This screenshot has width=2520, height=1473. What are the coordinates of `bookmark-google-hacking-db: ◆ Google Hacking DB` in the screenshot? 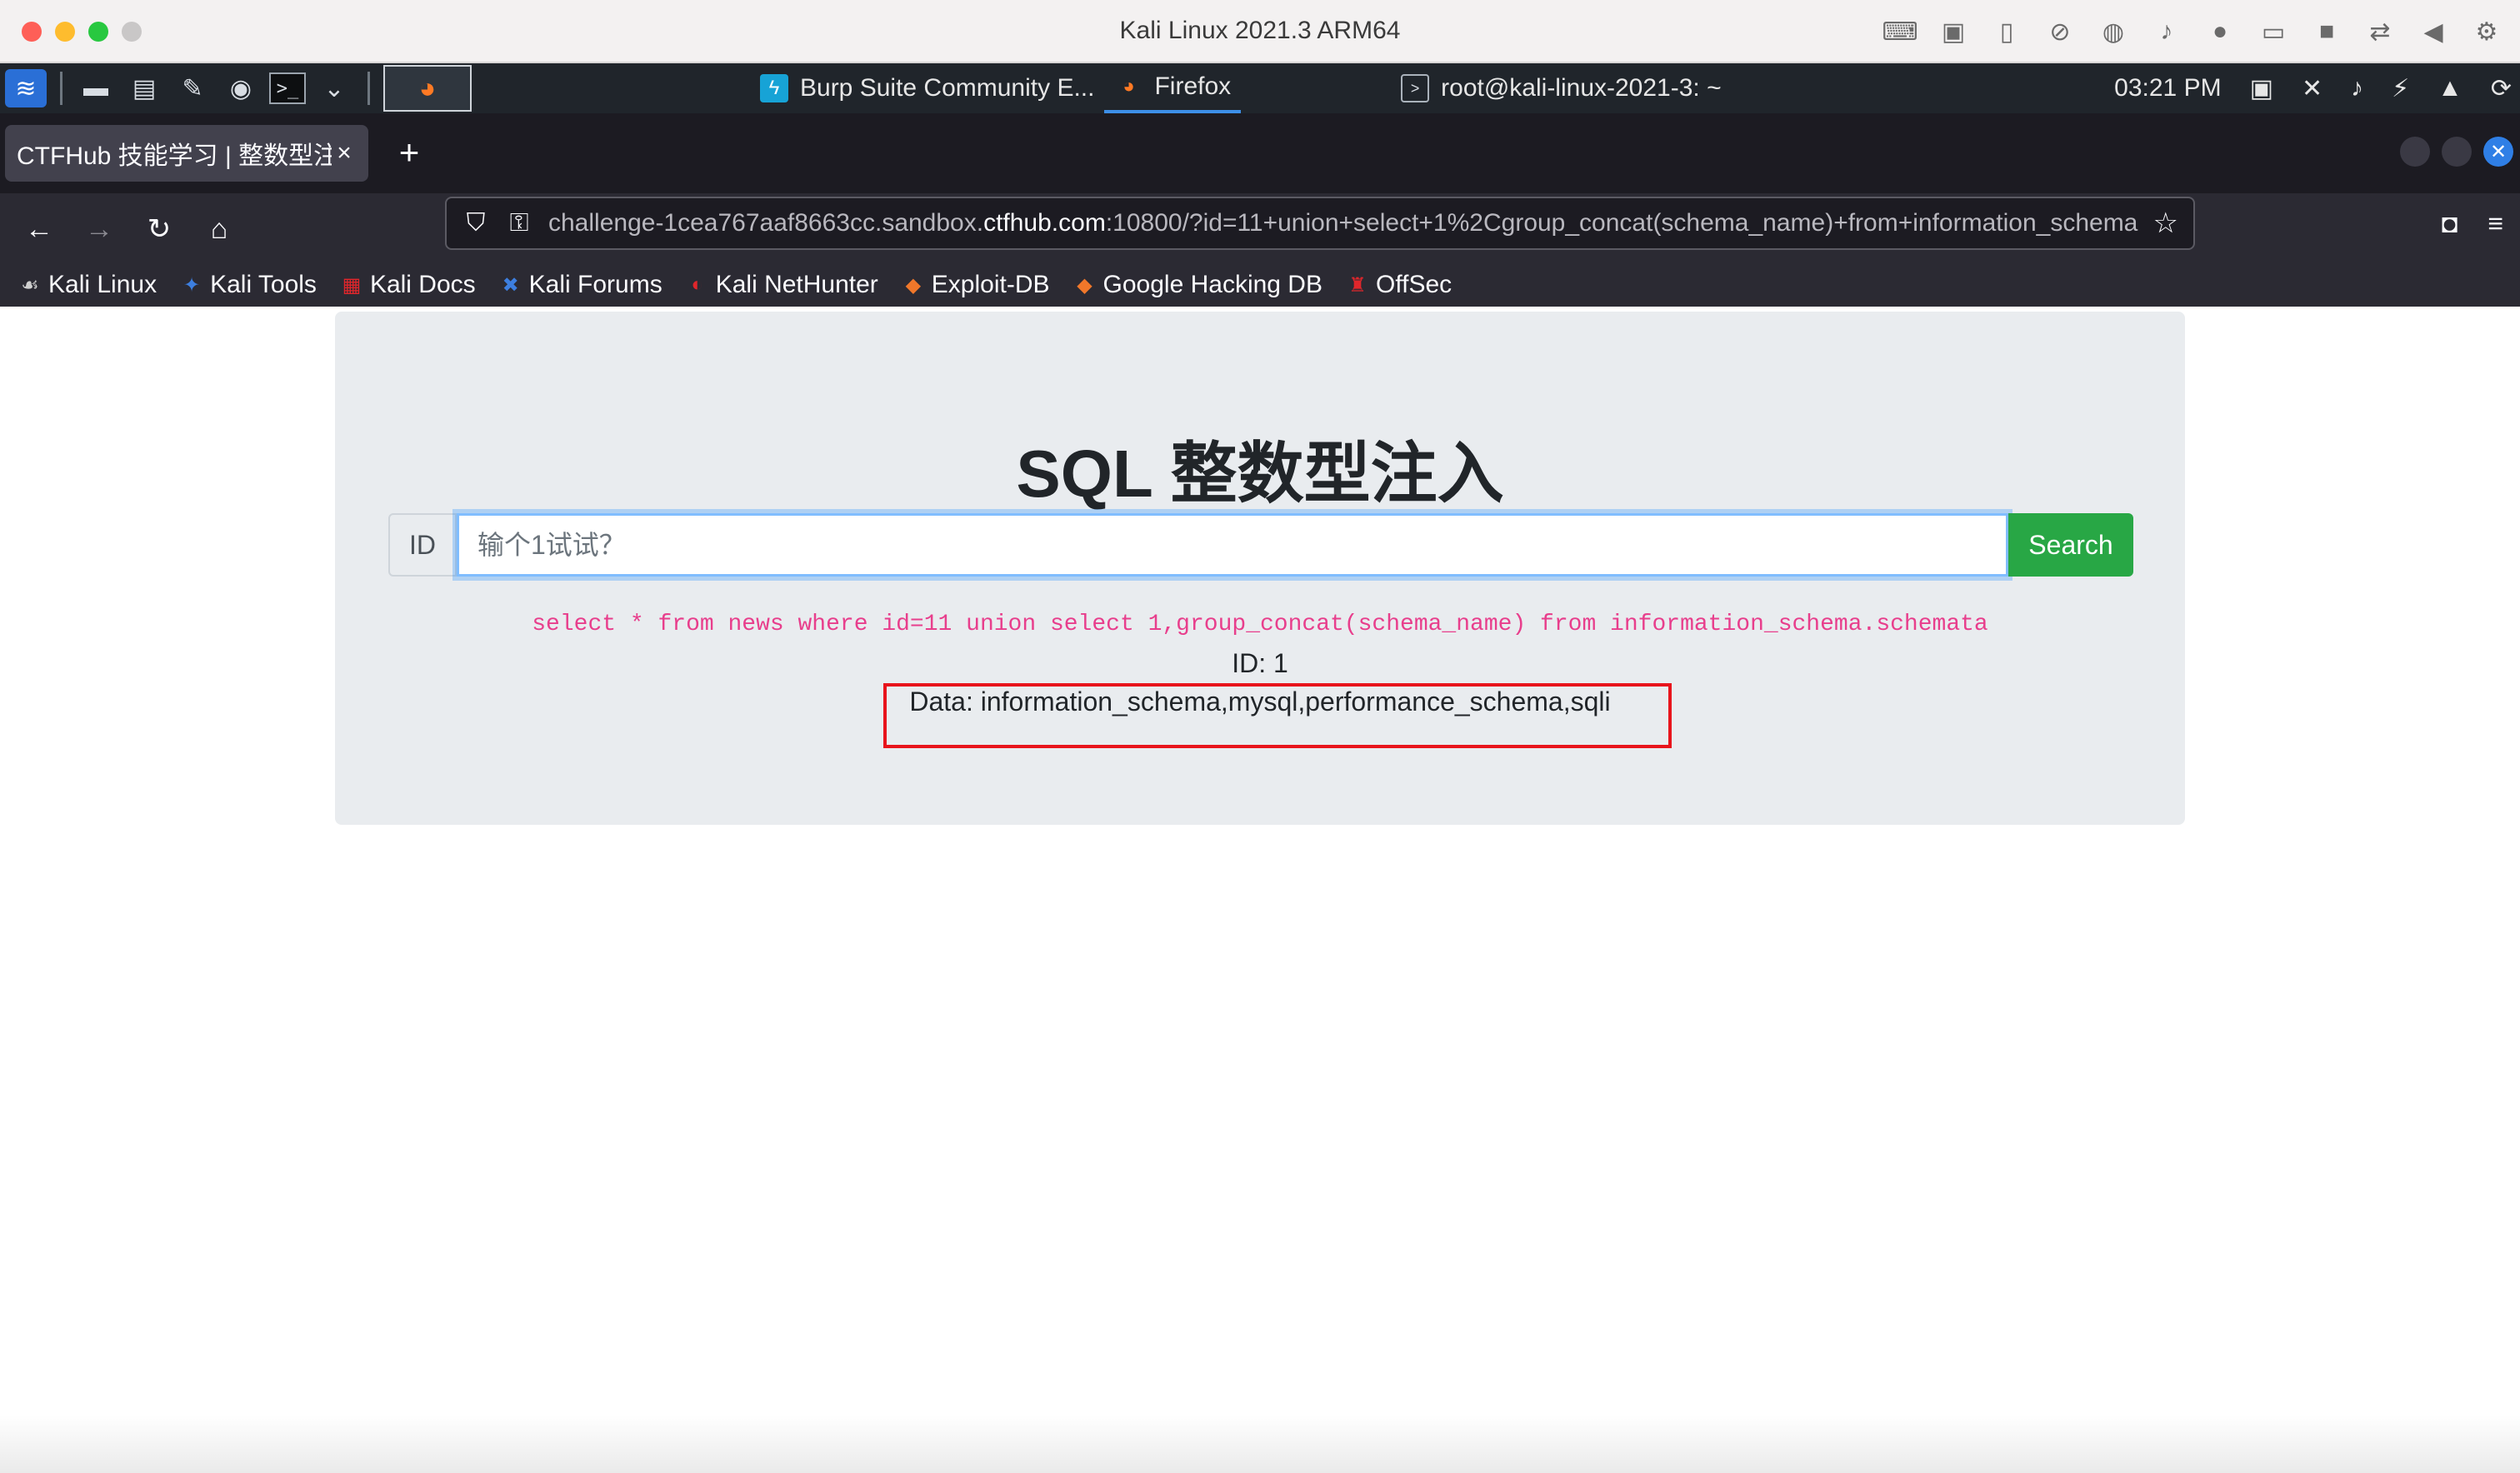 It's located at (1197, 285).